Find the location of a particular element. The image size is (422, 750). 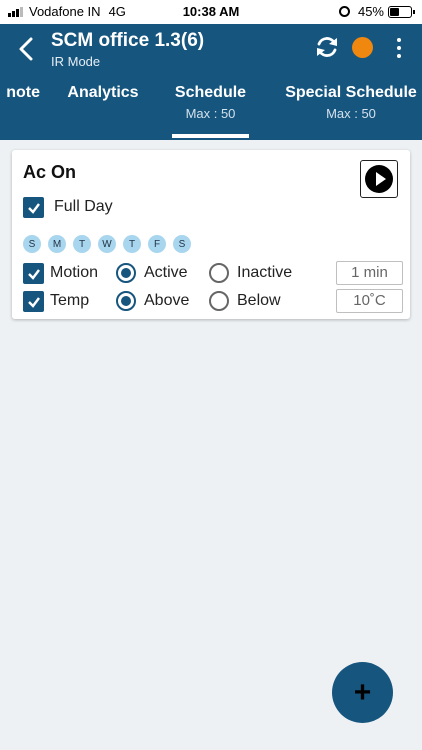

temp-checkbox is located at coordinates (33, 301).